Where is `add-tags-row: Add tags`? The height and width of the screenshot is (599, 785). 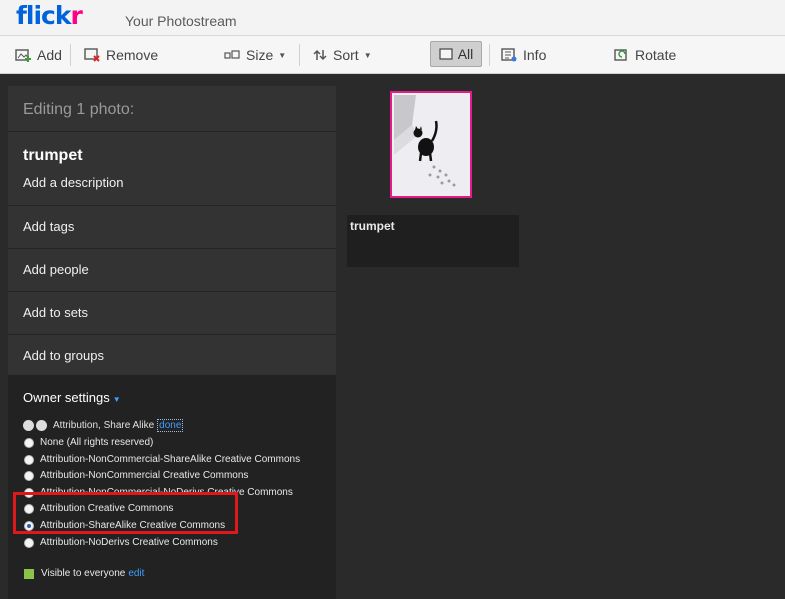 add-tags-row: Add tags is located at coordinates (172, 227).